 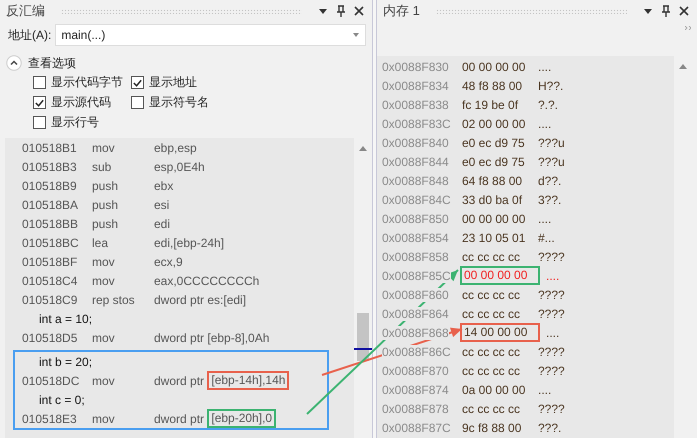 I want to click on collapse-icon, so click(x=14, y=63).